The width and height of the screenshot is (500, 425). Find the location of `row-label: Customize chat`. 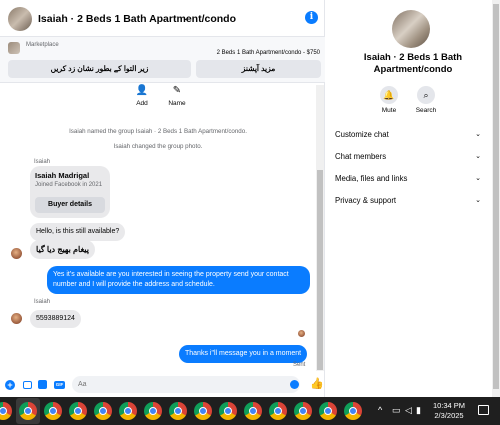

row-label: Customize chat is located at coordinates (362, 134).